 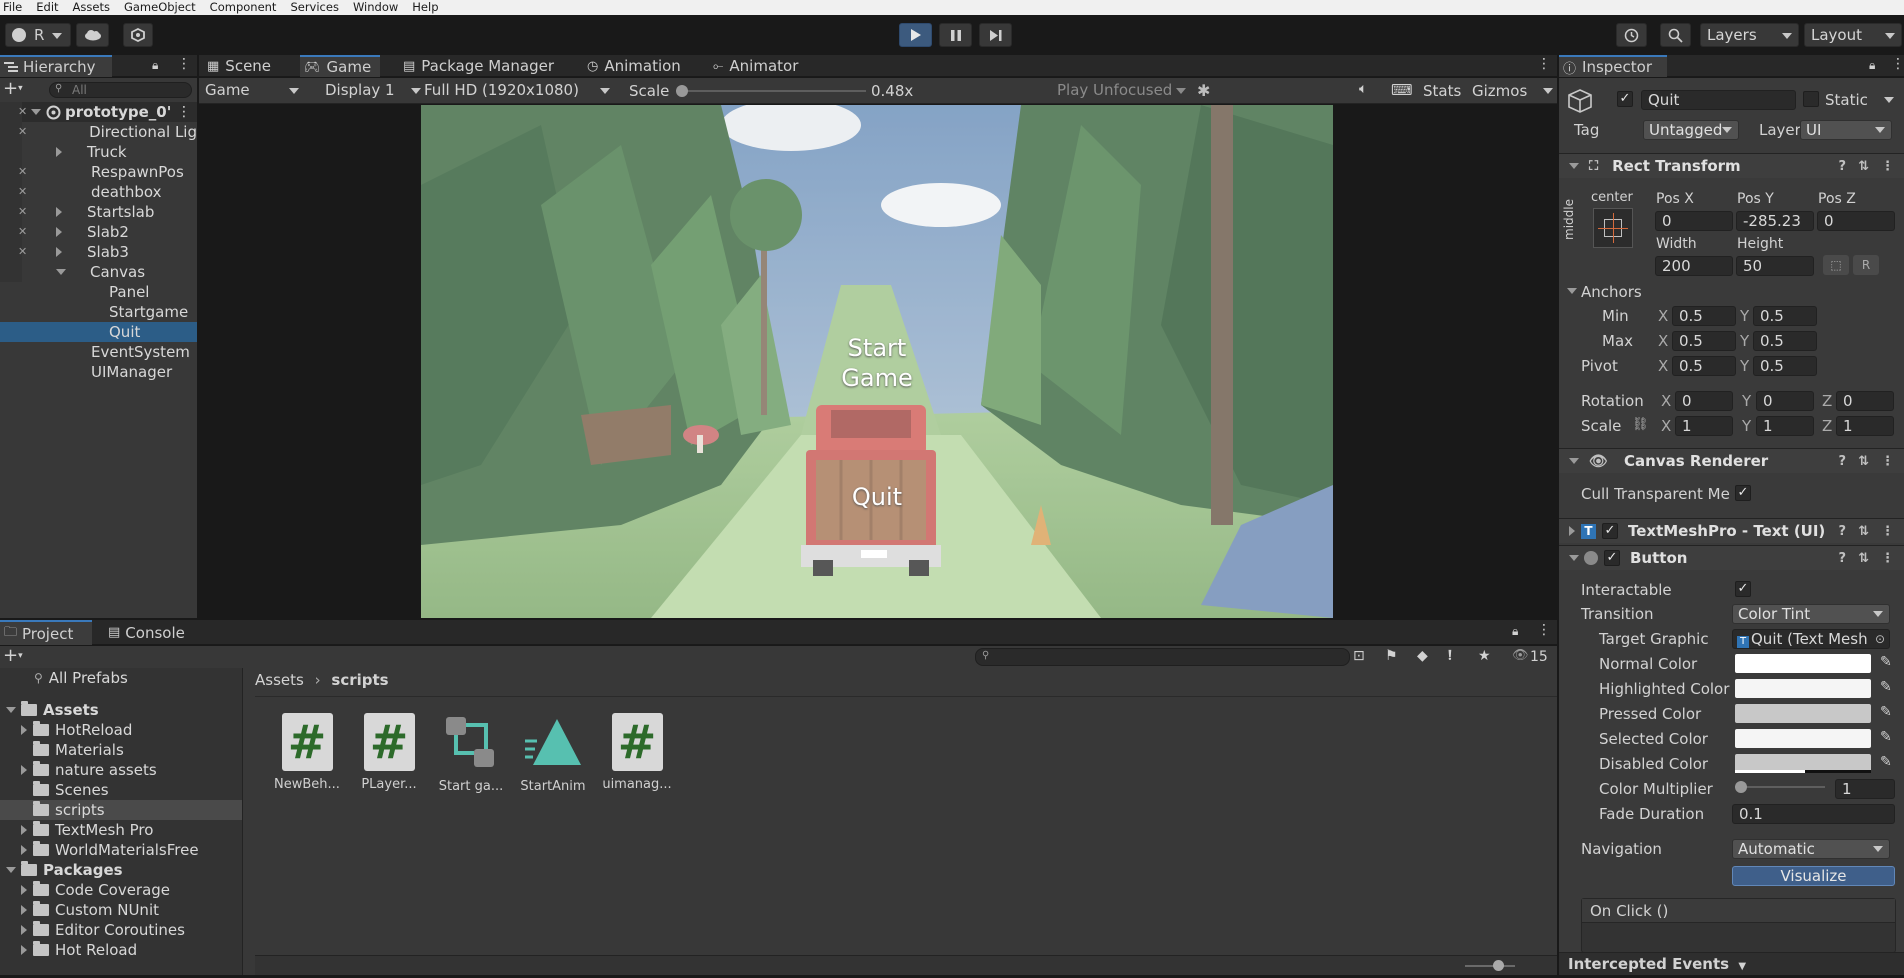 I want to click on hierarchy-scene-row: prototype_0' ⋮, so click(x=98, y=112).